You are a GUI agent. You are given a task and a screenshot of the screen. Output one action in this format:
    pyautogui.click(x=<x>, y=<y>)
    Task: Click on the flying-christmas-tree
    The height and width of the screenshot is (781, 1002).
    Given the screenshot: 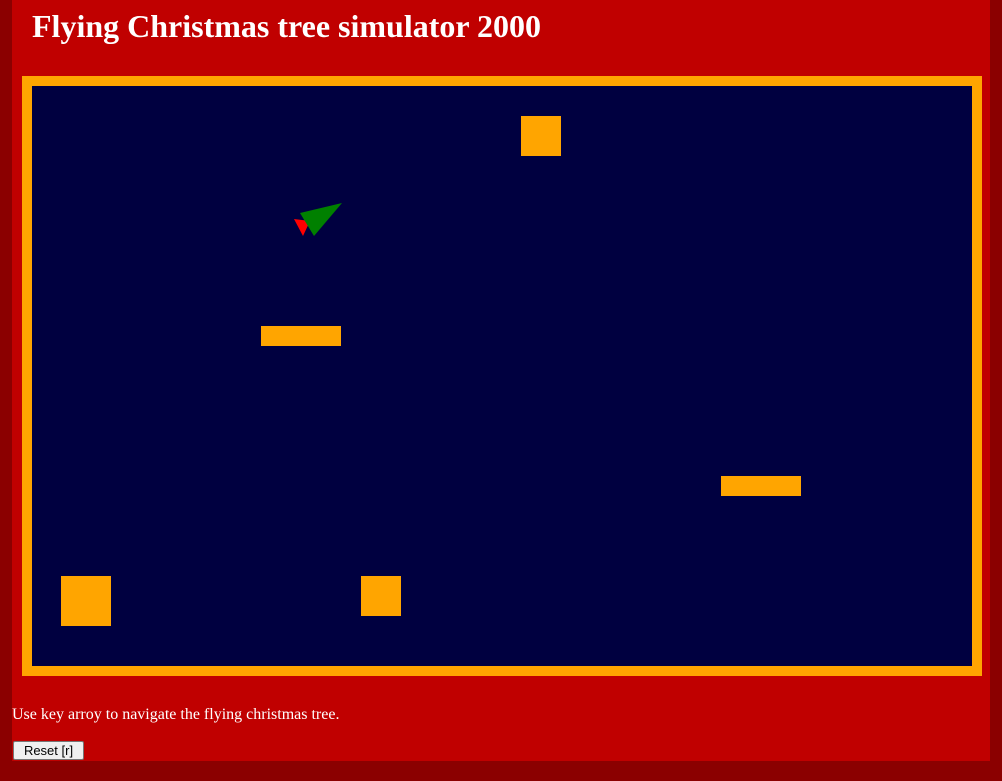 What is the action you would take?
    pyautogui.click(x=318, y=219)
    